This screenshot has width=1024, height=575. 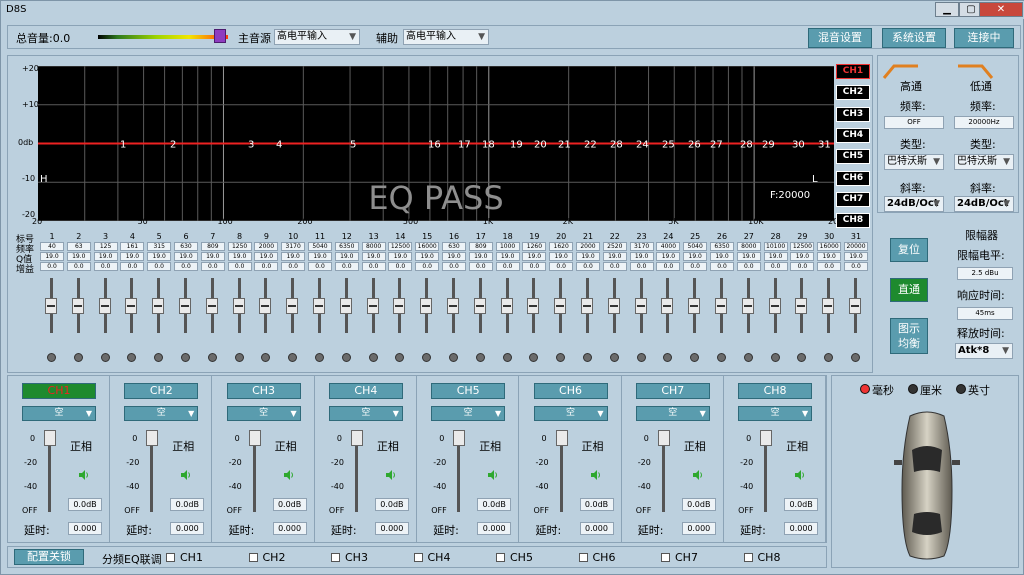 I want to click on band-marker: 4, so click(x=279, y=145).